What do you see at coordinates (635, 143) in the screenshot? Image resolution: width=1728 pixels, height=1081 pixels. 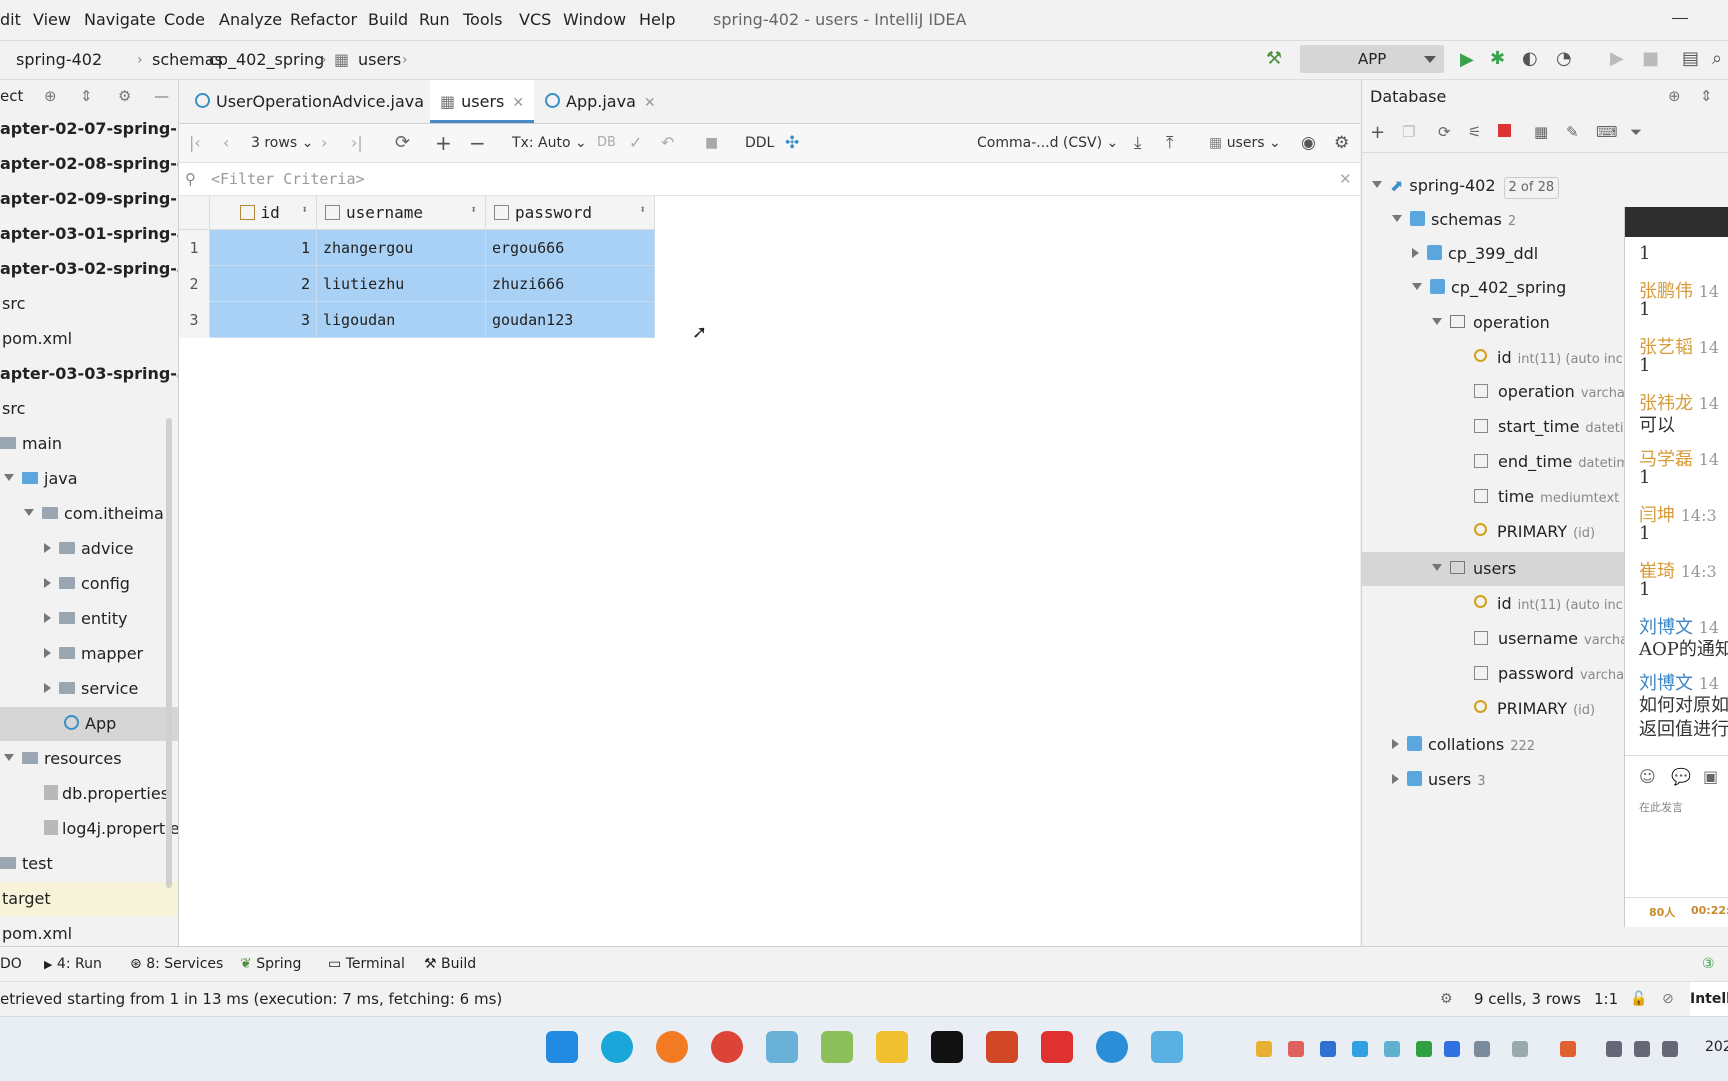 I see `commit-icon: ✓` at bounding box center [635, 143].